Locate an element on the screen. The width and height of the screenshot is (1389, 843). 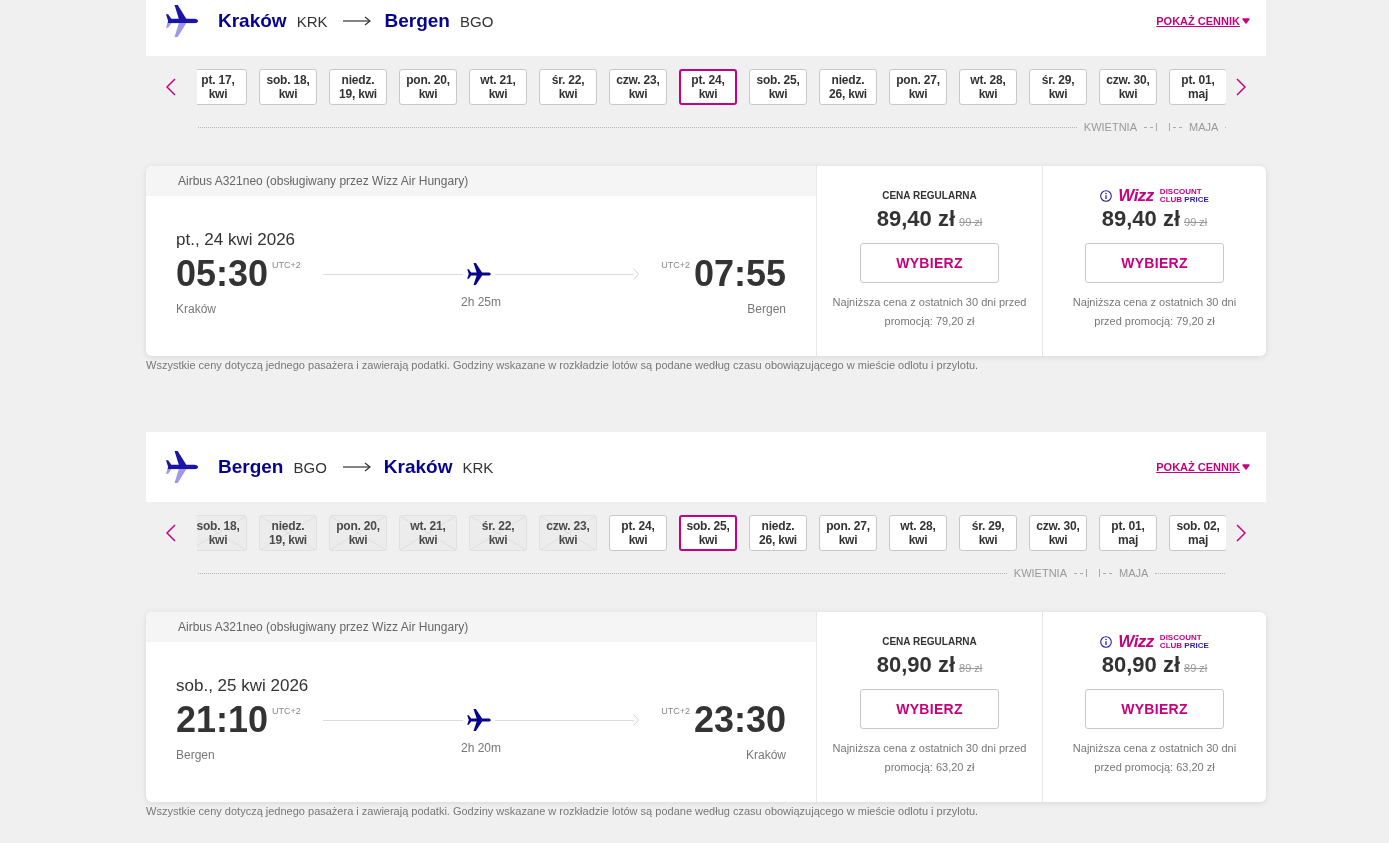
origin-code: BGO is located at coordinates (310, 467).